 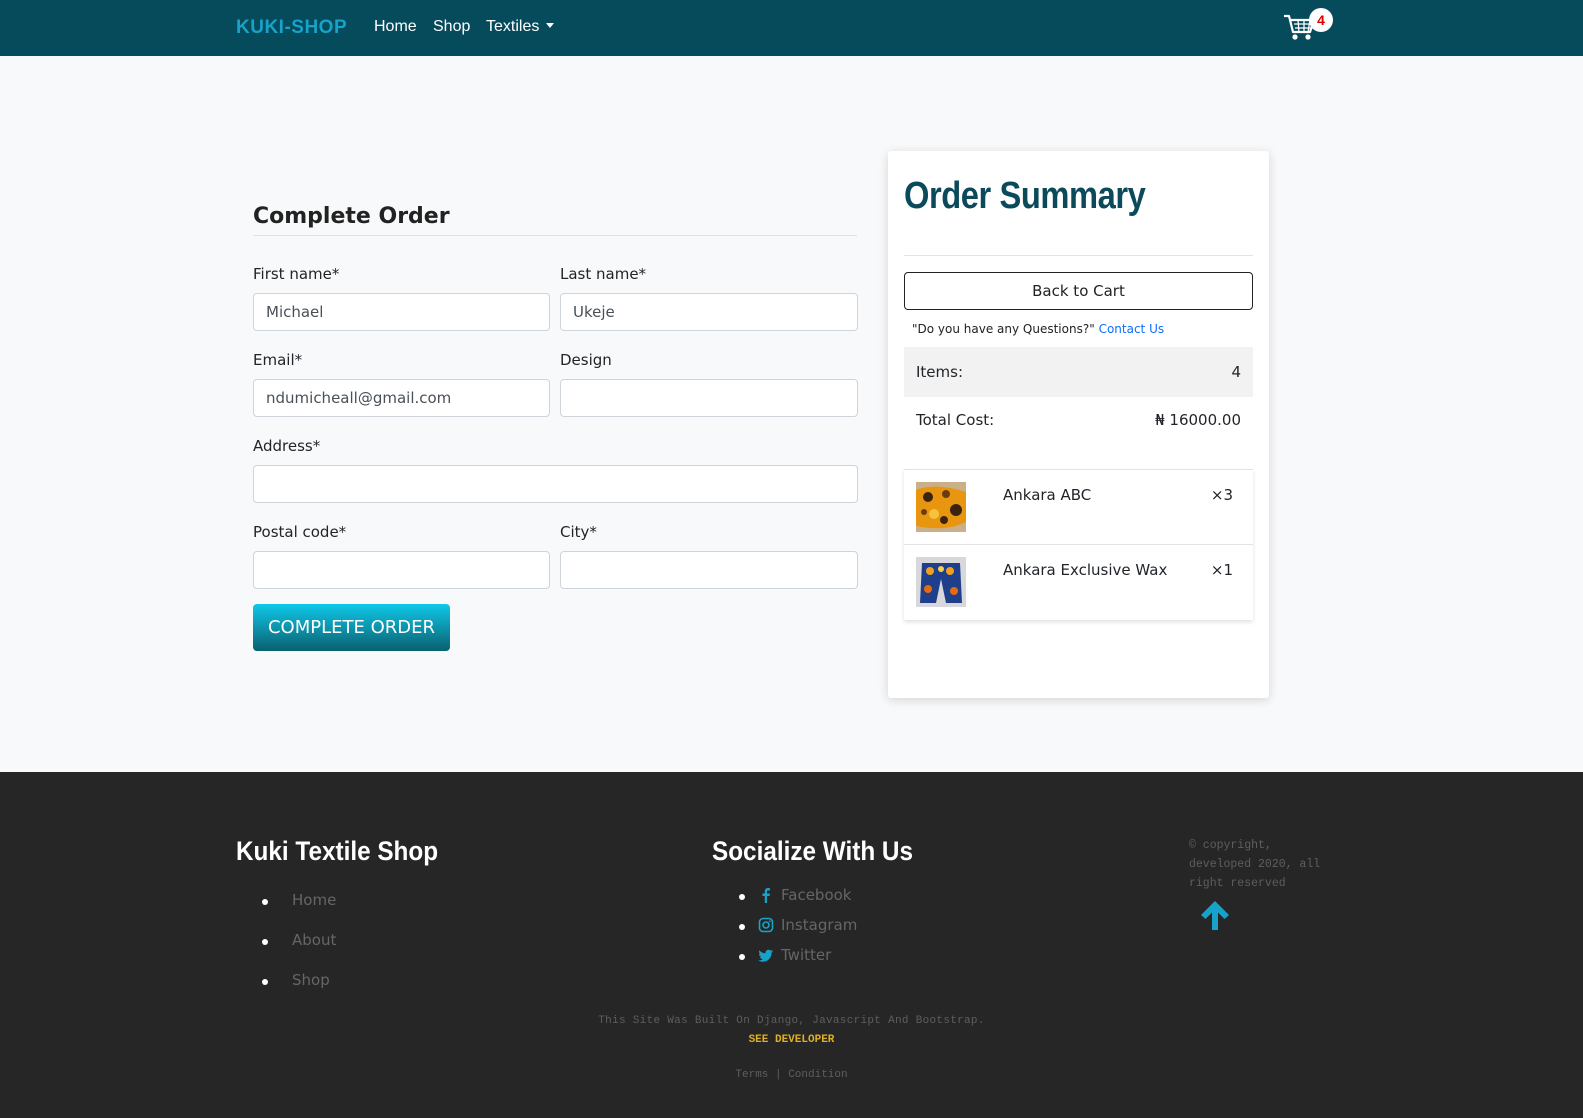 What do you see at coordinates (1308, 26) in the screenshot?
I see `cart-button: 4` at bounding box center [1308, 26].